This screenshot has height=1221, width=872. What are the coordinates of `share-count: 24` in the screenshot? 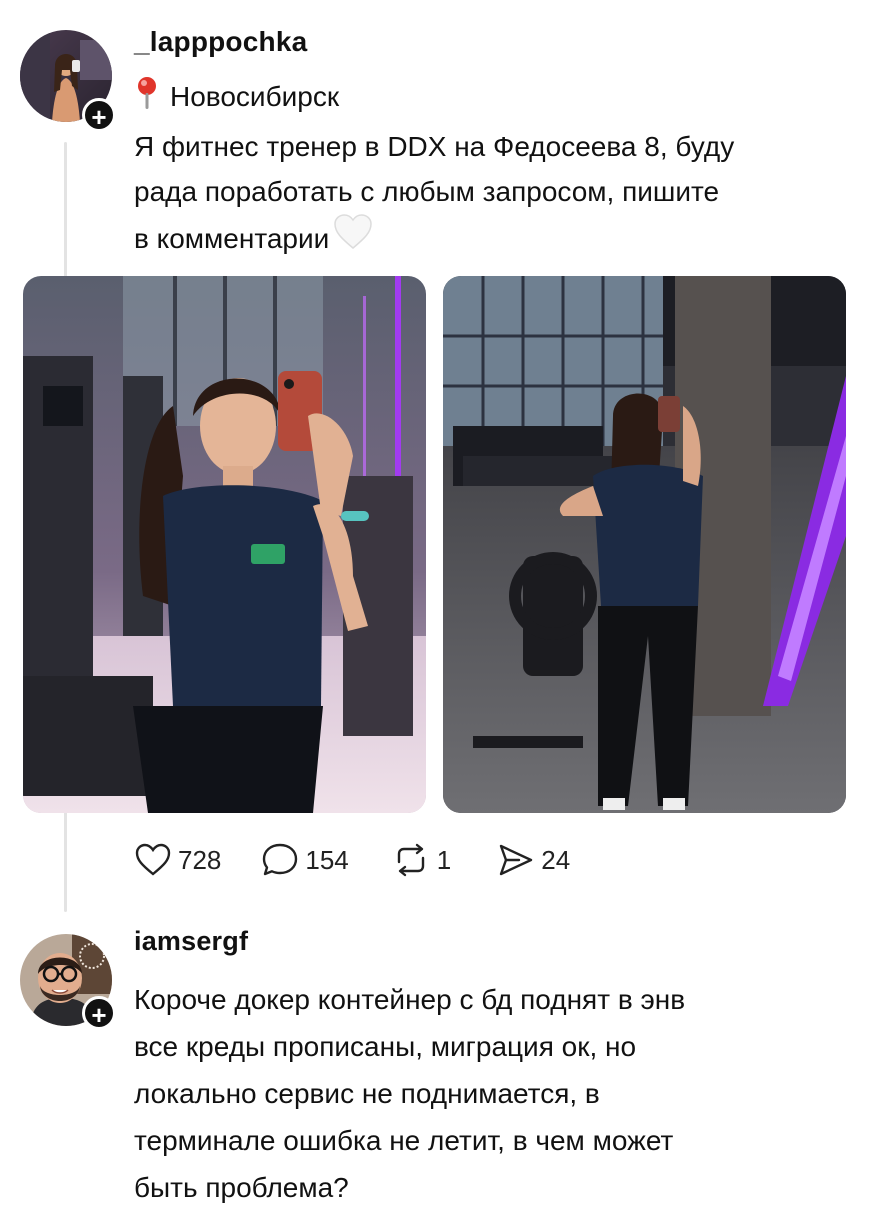 It's located at (556, 859).